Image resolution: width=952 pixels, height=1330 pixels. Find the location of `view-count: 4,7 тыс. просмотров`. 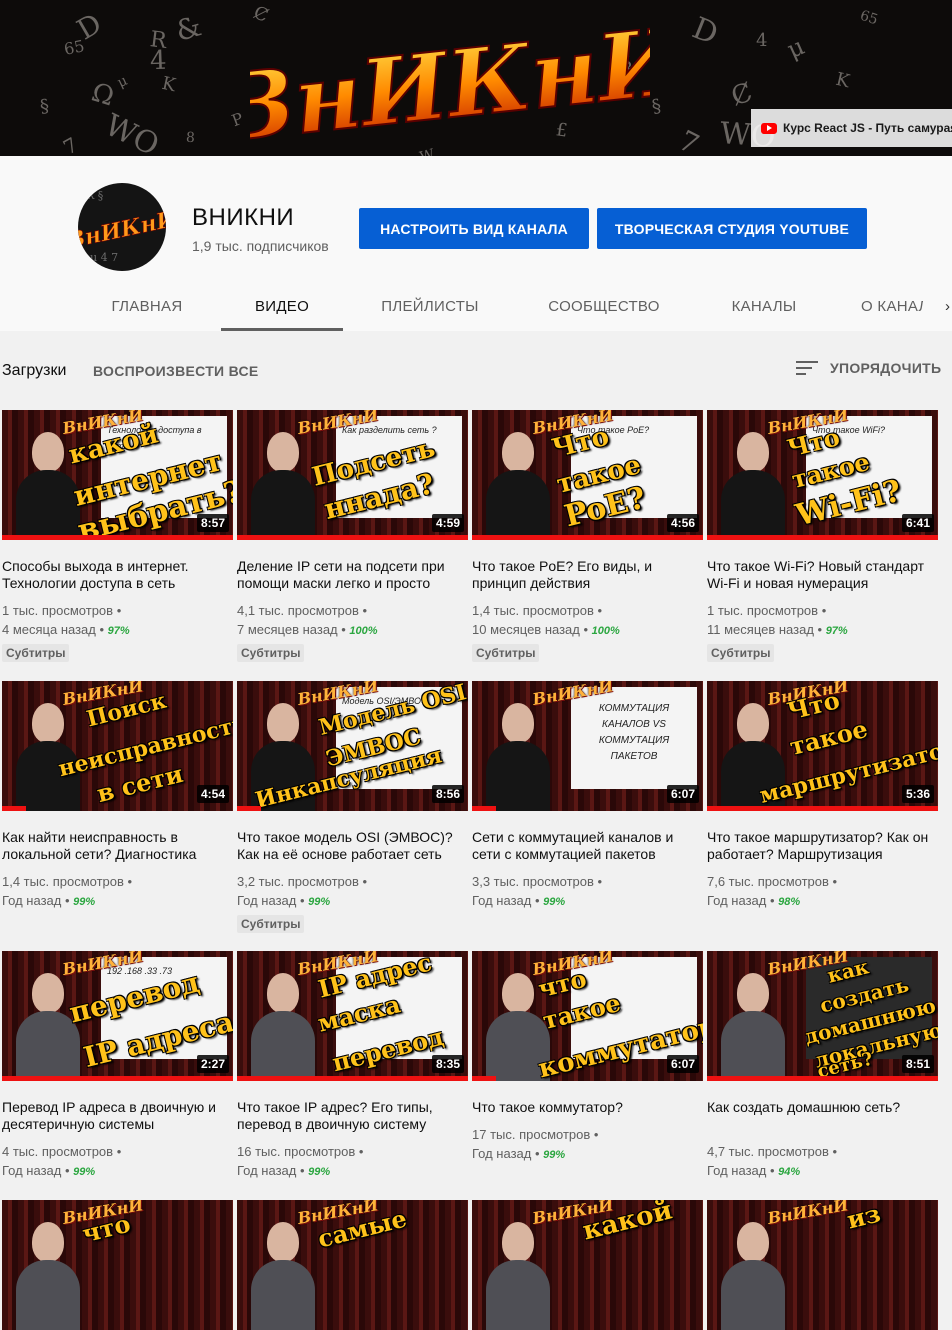

view-count: 4,7 тыс. просмотров is located at coordinates (768, 1151).